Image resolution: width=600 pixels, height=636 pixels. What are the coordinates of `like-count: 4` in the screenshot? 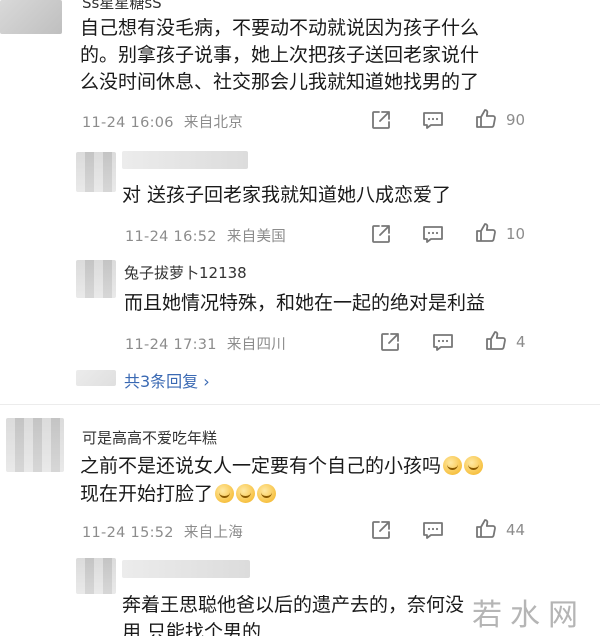 It's located at (521, 342).